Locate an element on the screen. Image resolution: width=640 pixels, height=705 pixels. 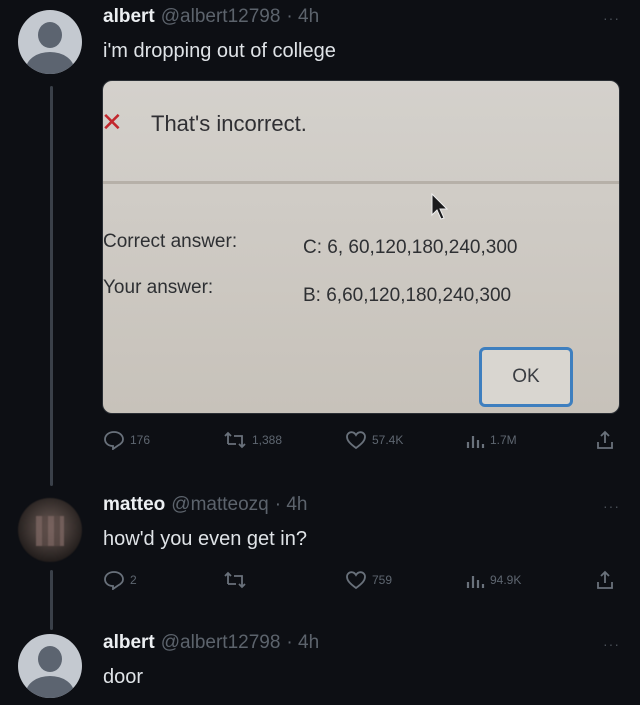
tweet: albert @albert12798 · 4h ··· door is located at coordinates (320, 667).